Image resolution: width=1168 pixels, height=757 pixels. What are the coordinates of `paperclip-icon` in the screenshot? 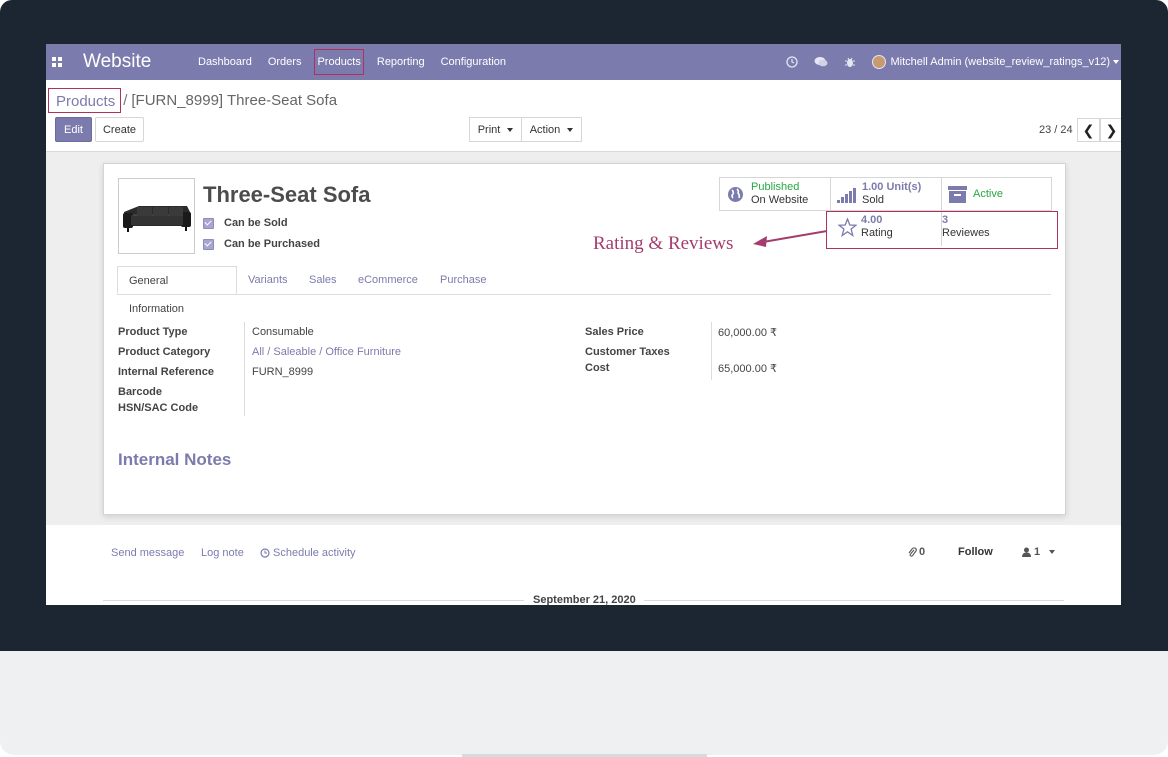 It's located at (912, 551).